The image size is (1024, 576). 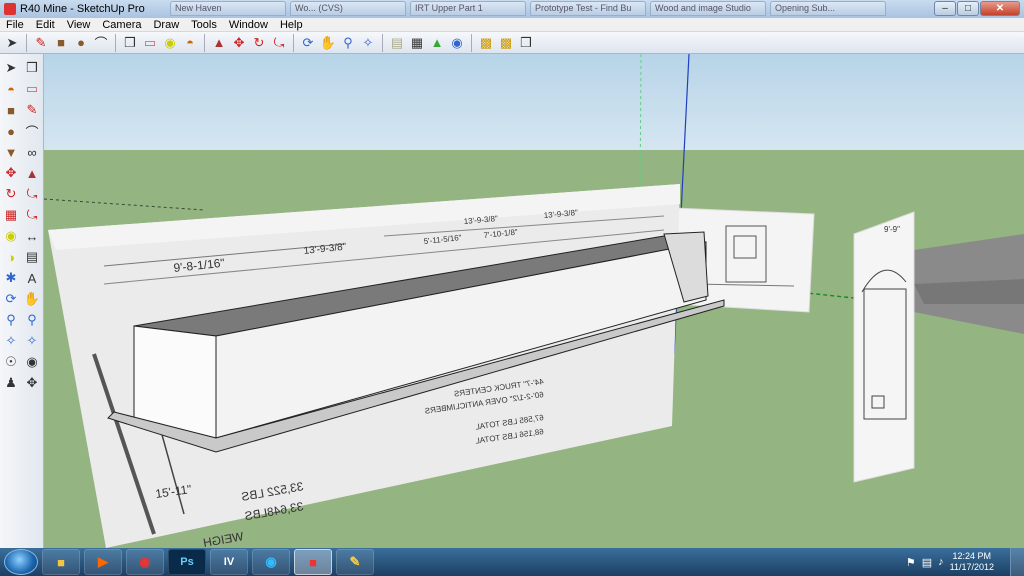 What do you see at coordinates (11, 278) in the screenshot?
I see `axes-icon: ✱` at bounding box center [11, 278].